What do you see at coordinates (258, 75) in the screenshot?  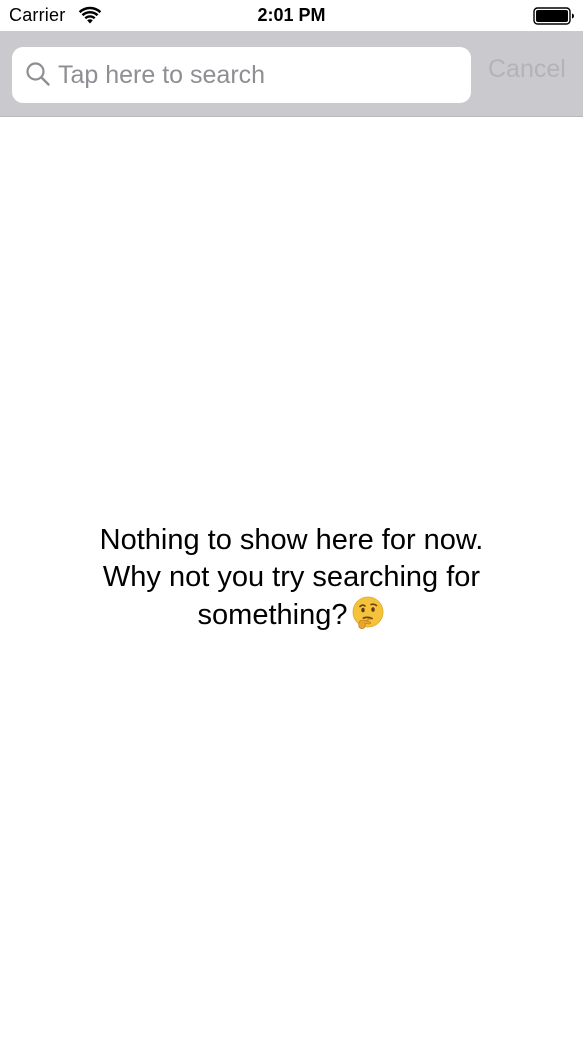 I see `search-input` at bounding box center [258, 75].